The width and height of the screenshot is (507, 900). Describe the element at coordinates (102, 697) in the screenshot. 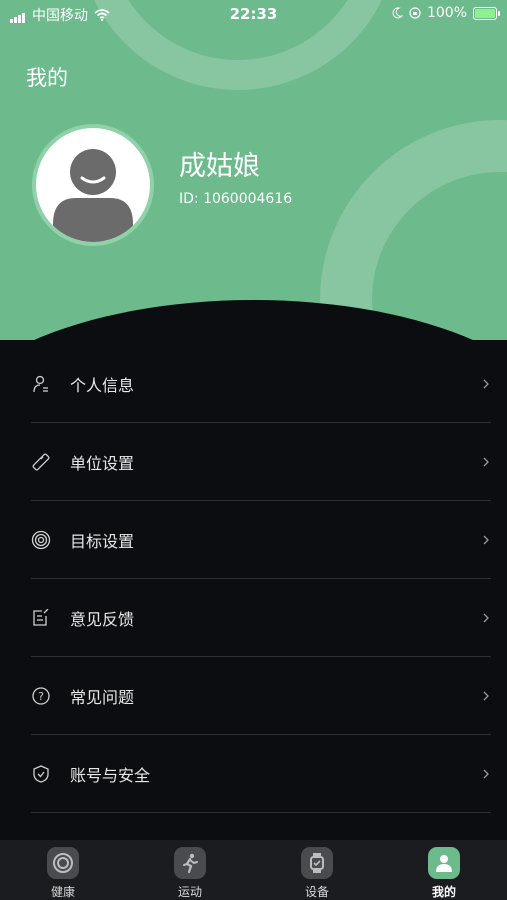

I see `menu-item-label: 常见问题` at that location.